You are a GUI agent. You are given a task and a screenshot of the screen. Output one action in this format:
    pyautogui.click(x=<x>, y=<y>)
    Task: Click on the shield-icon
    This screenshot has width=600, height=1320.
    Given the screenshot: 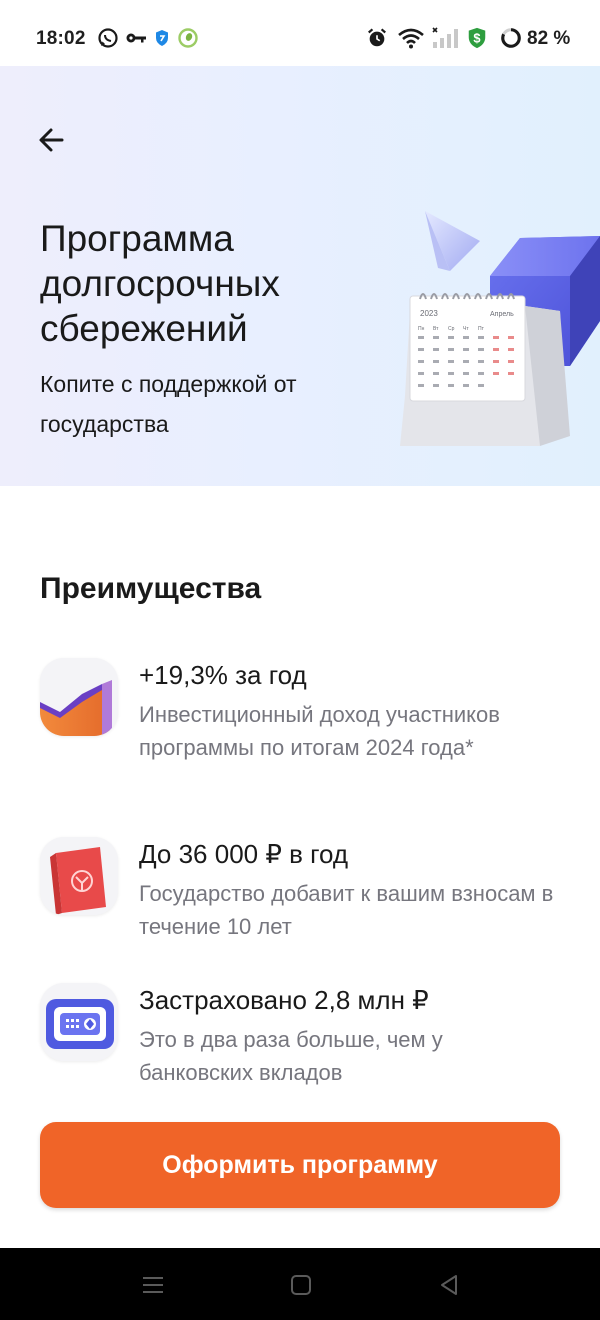 What is the action you would take?
    pyautogui.click(x=162, y=38)
    